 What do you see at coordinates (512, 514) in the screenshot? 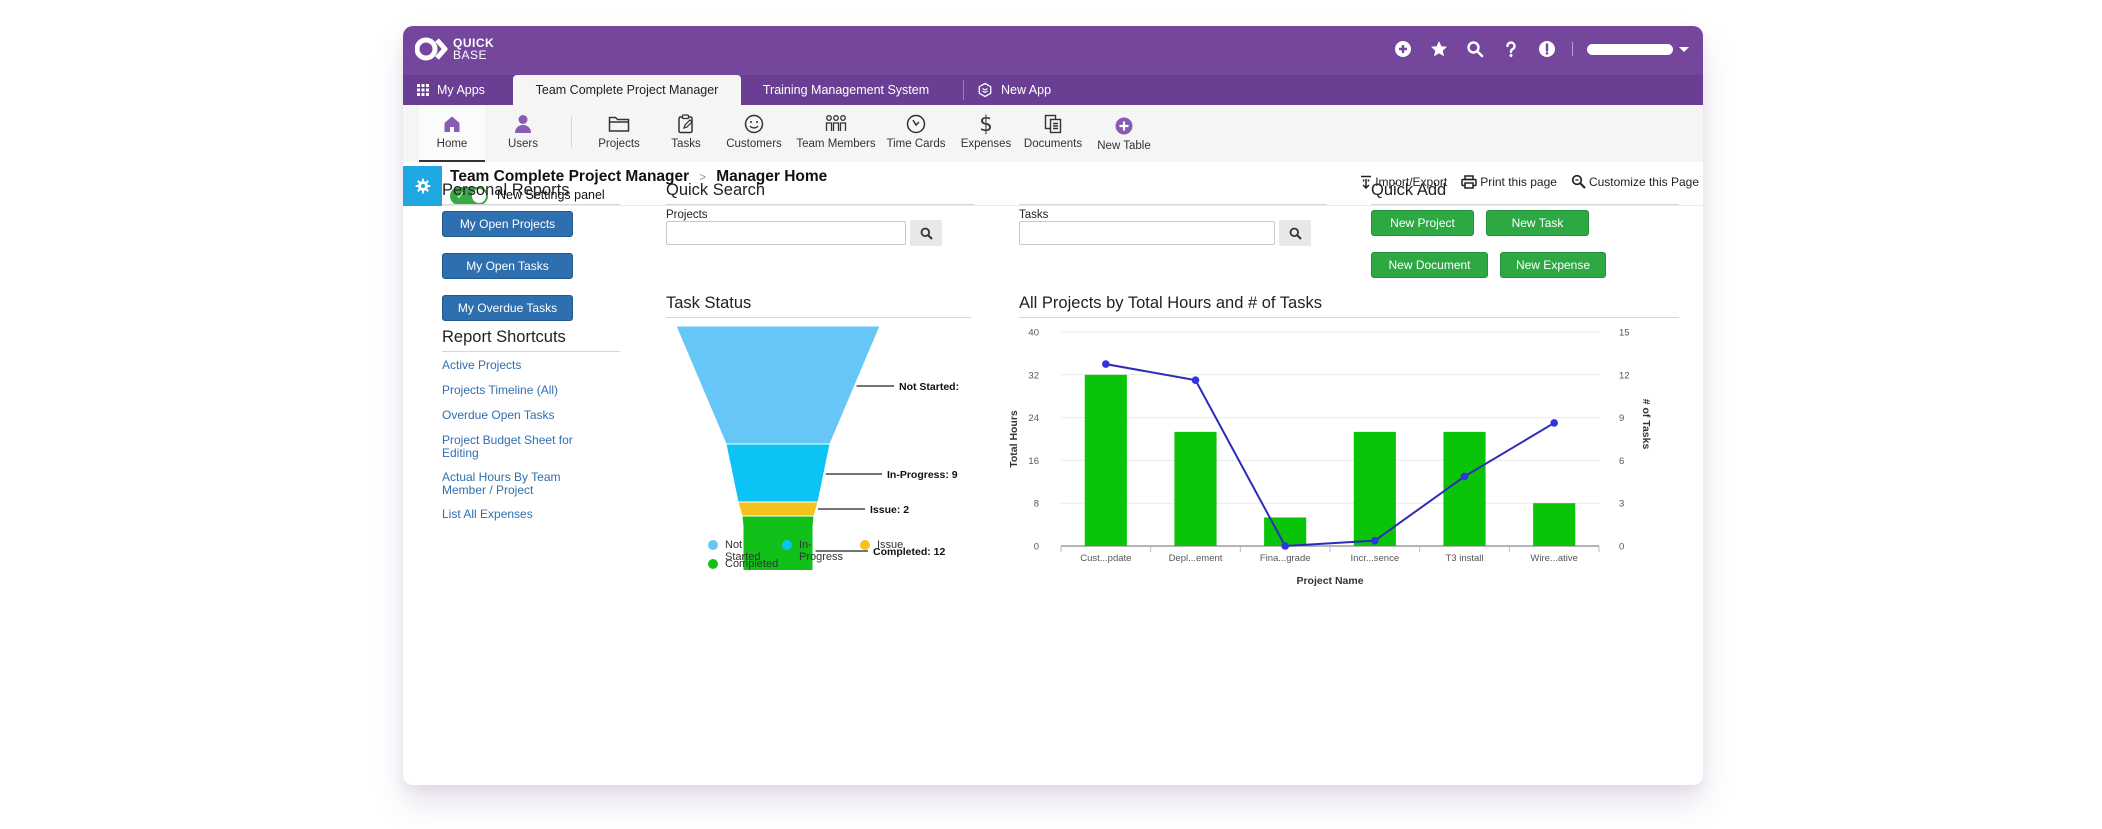
I see `shortcut-link: List All Expenses` at bounding box center [512, 514].